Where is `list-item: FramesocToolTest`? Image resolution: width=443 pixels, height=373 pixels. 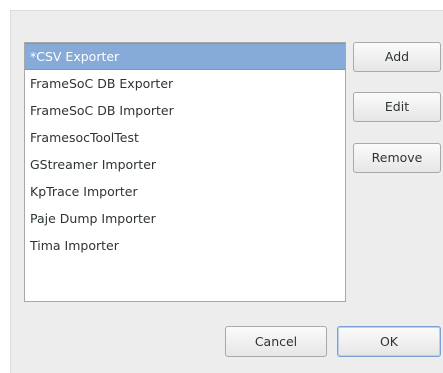
list-item: FramesocToolTest is located at coordinates (185, 137).